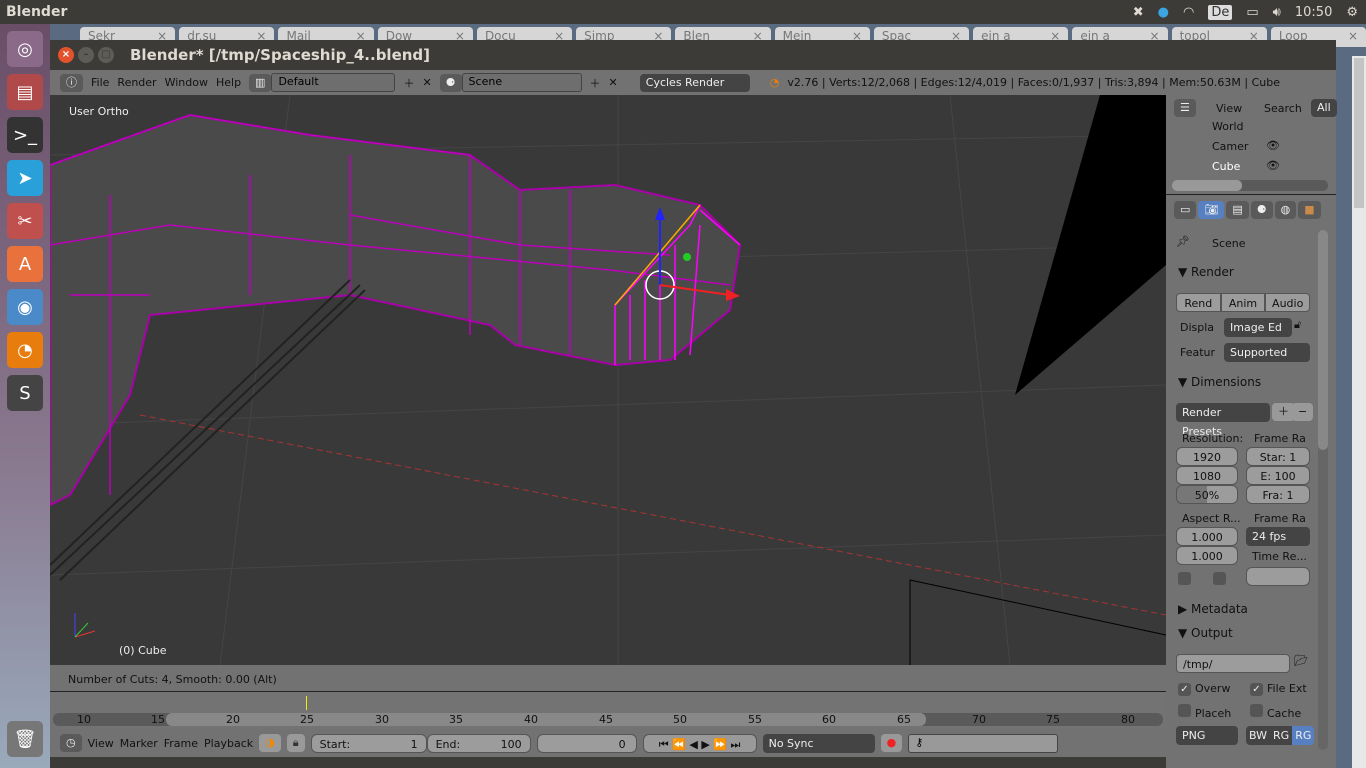  I want to click on battery-icon: ▭, so click(1252, 12).